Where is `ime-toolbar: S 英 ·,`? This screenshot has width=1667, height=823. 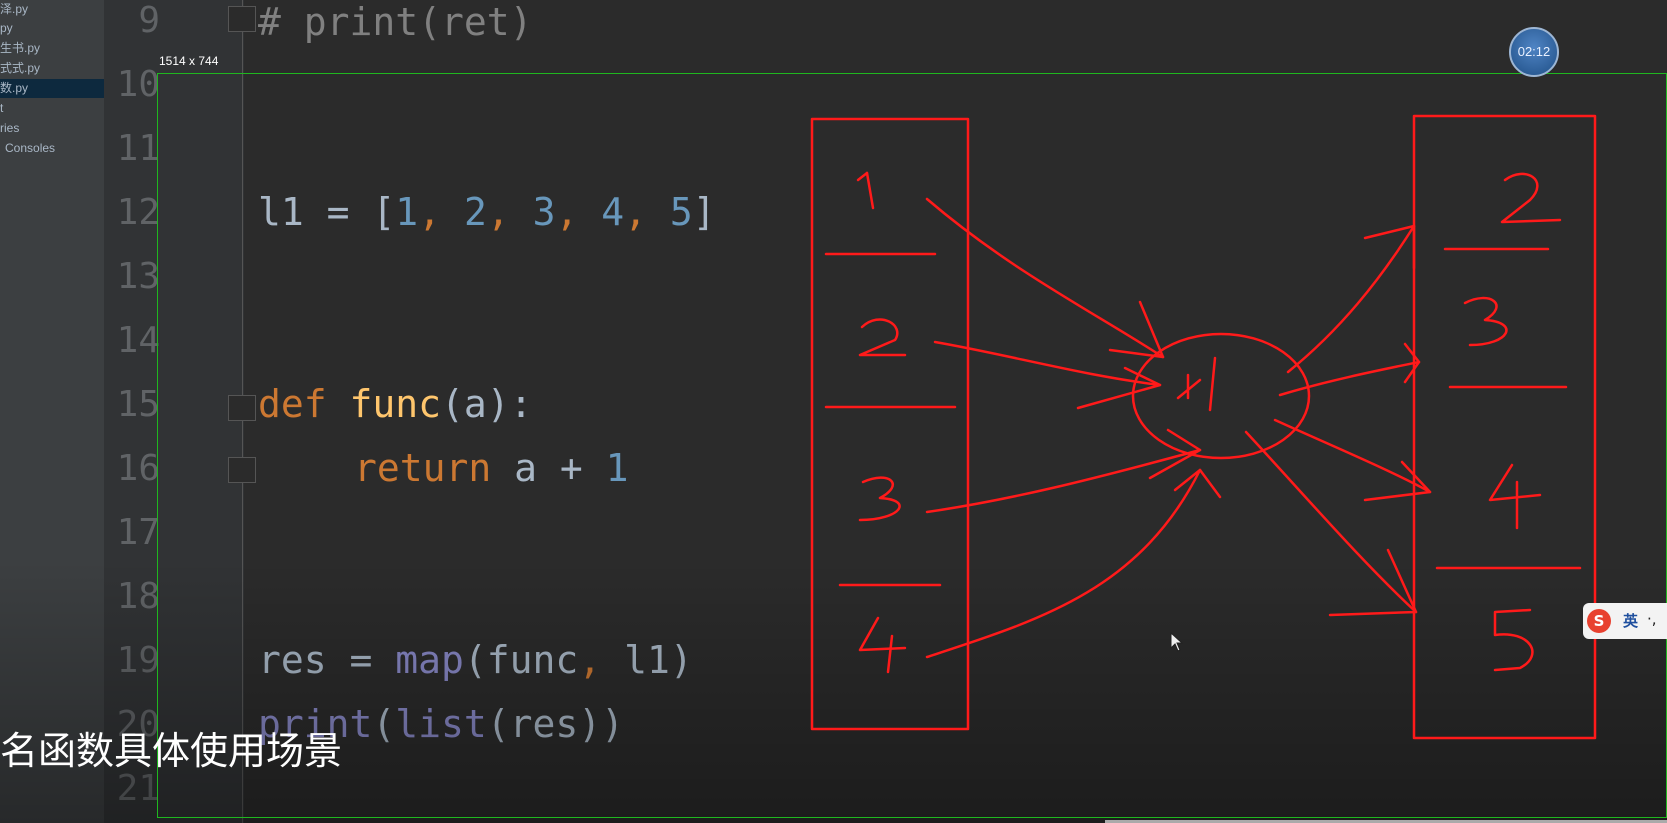 ime-toolbar: S 英 ·, is located at coordinates (1625, 621).